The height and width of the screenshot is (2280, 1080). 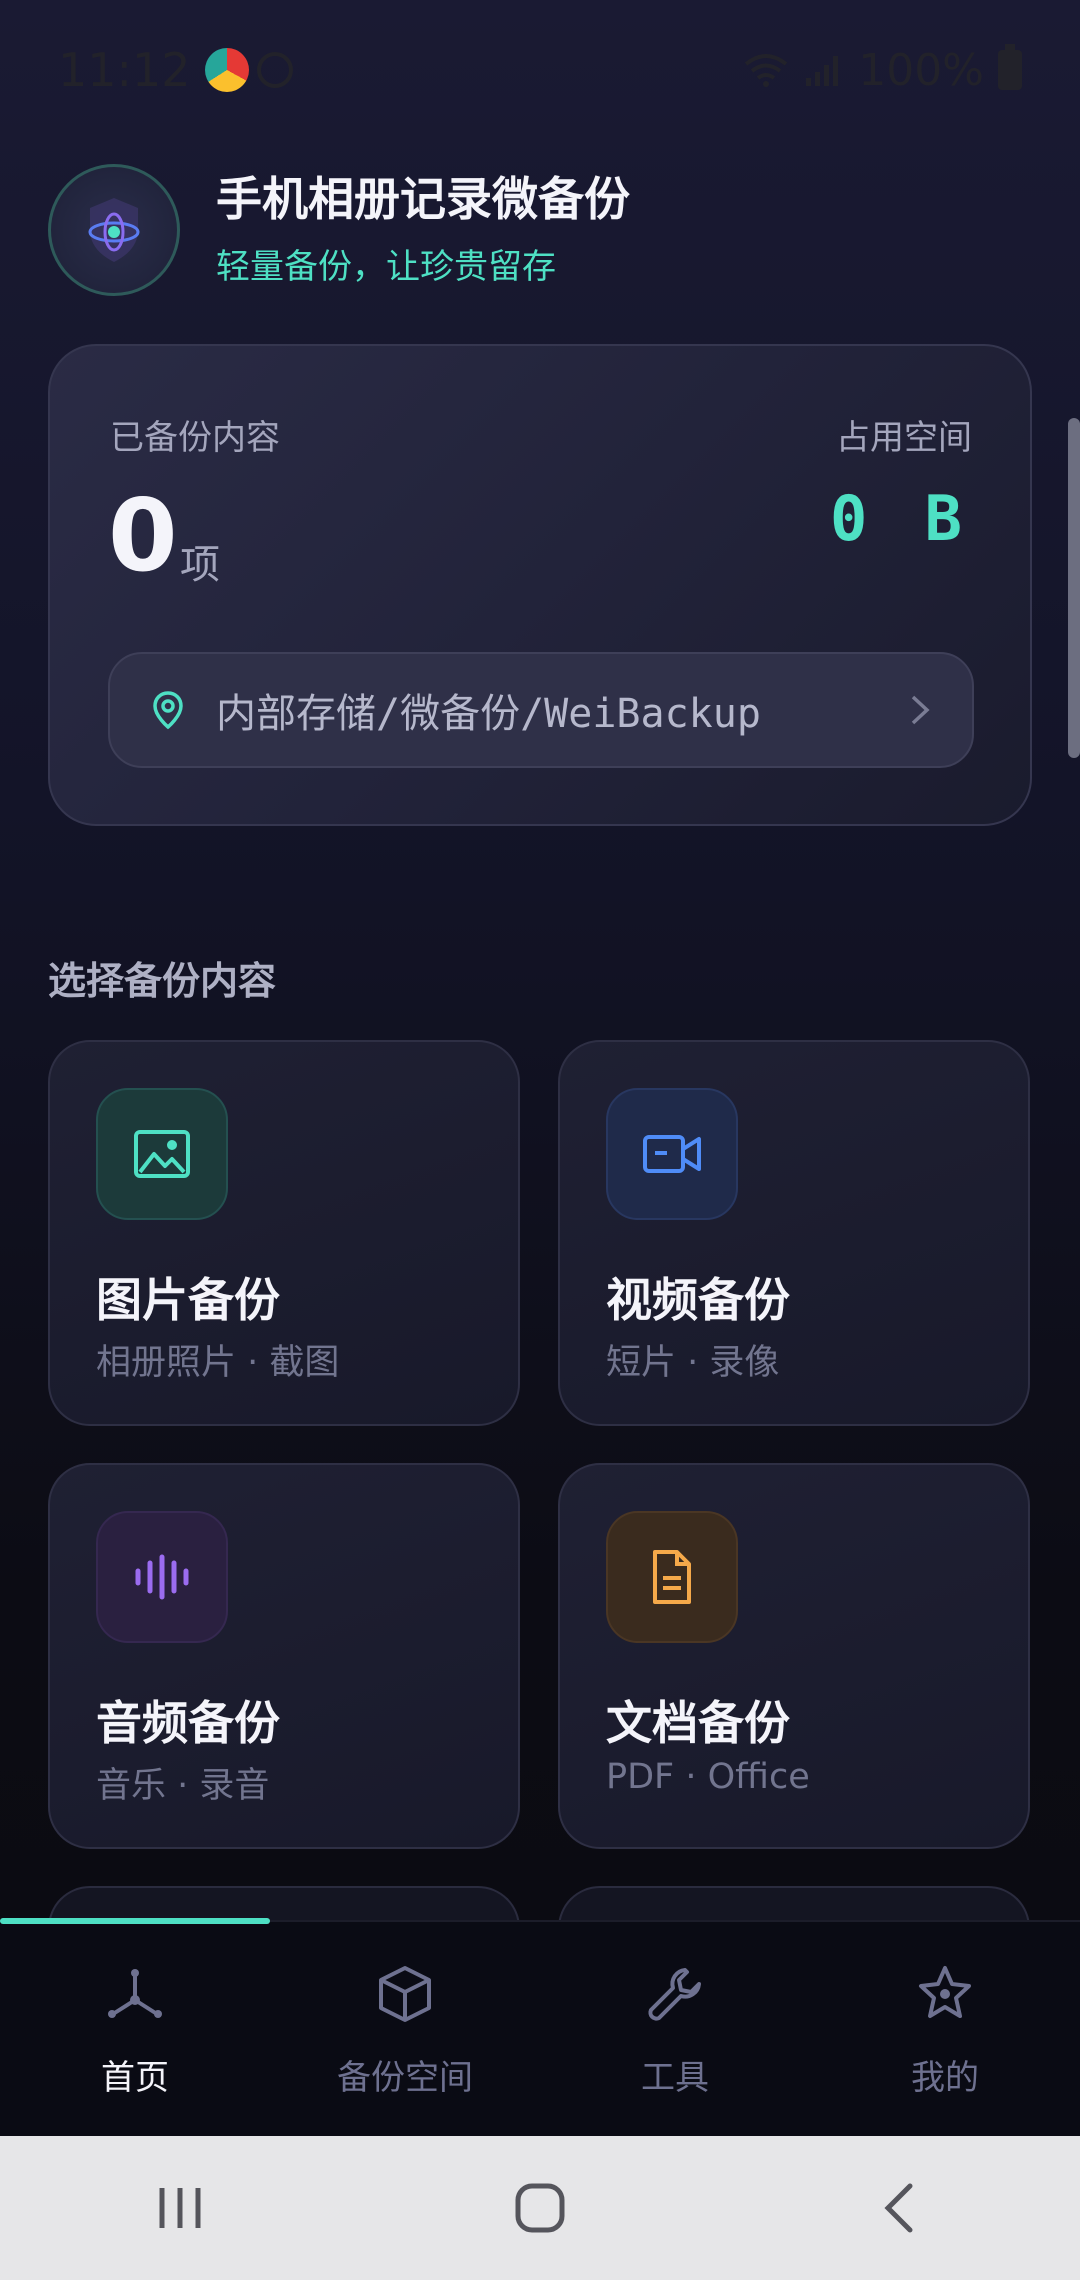 What do you see at coordinates (794, 1233) in the screenshot?
I see `video-backup-card: 视频备份 短片 · 录像` at bounding box center [794, 1233].